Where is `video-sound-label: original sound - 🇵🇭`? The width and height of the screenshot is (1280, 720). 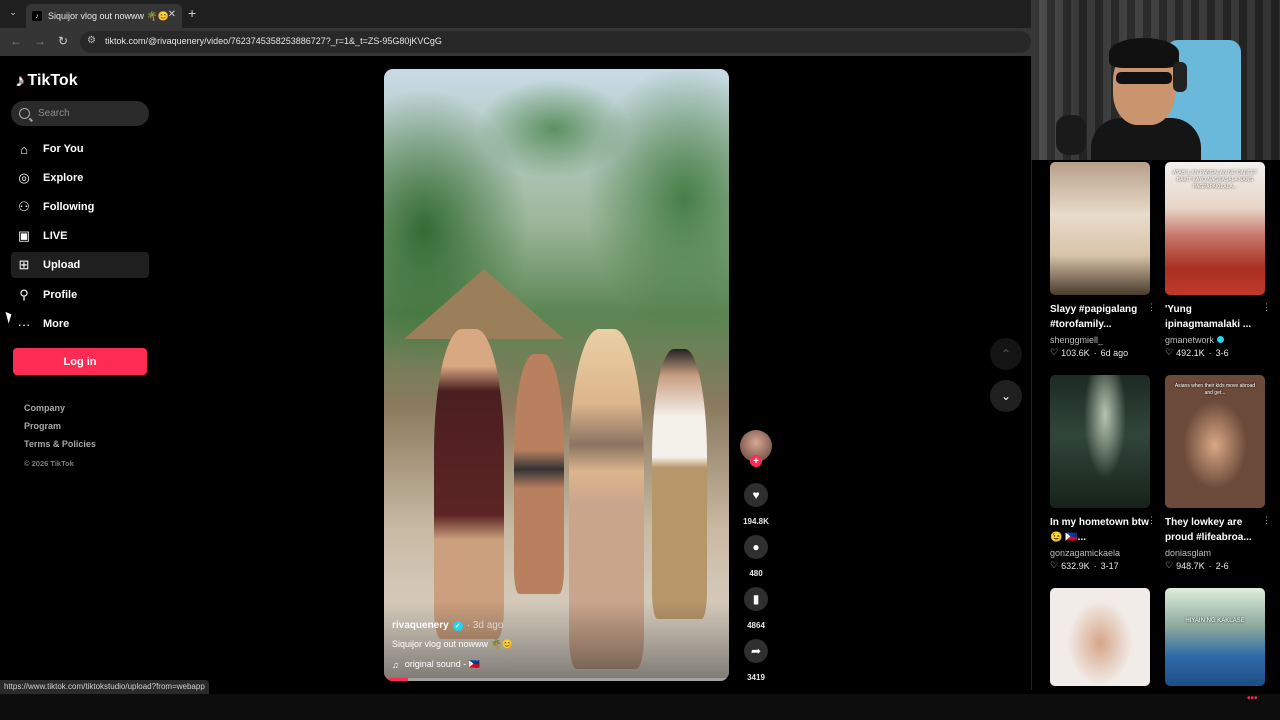
video-sound-label: original sound - 🇵🇭 is located at coordinates (442, 664).